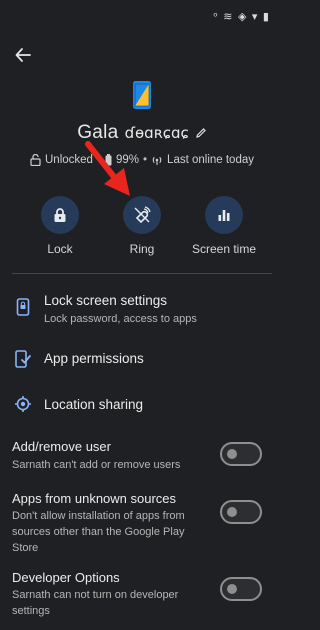 Image resolution: width=320 pixels, height=630 pixels. Describe the element at coordinates (241, 512) in the screenshot. I see `unknown-sources-toggle` at that location.